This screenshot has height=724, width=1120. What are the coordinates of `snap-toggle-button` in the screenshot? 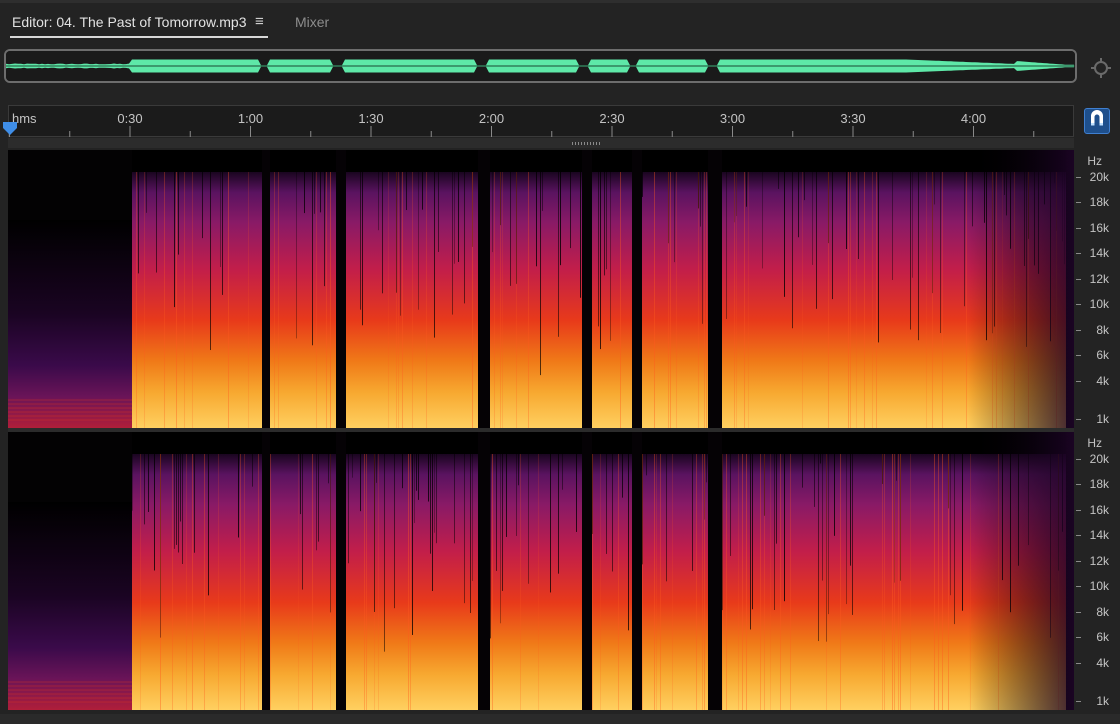 It's located at (1097, 121).